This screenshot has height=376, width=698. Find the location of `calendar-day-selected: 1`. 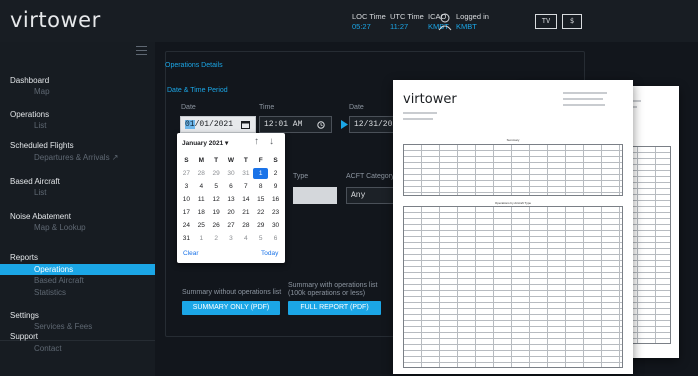

calendar-day-selected: 1 is located at coordinates (261, 173).